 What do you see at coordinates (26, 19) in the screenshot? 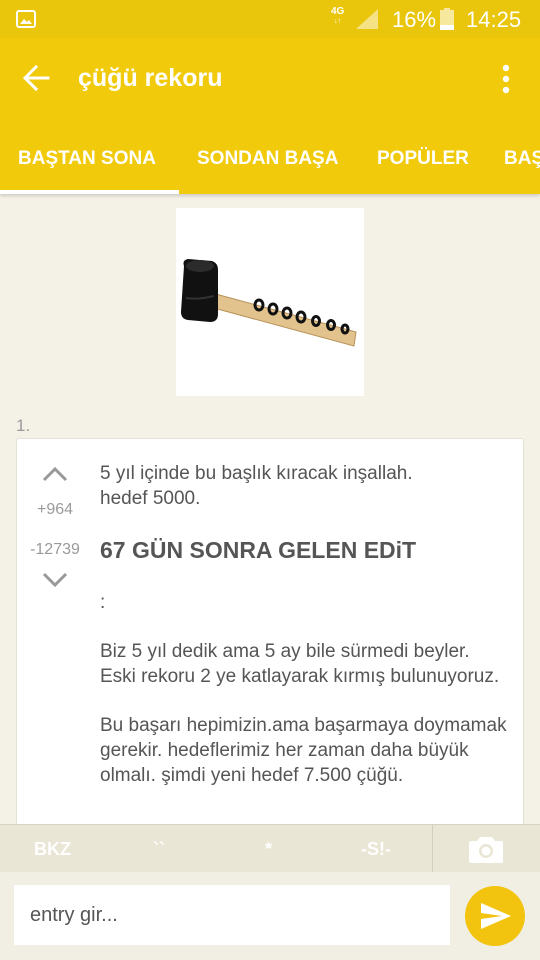
I see `image-icon` at bounding box center [26, 19].